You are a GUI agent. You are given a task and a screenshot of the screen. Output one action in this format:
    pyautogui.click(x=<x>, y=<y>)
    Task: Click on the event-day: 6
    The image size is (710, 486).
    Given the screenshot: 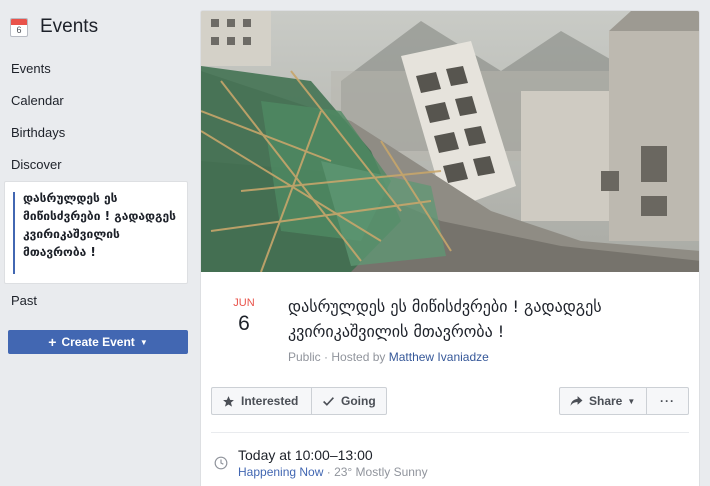 What is the action you would take?
    pyautogui.click(x=244, y=323)
    